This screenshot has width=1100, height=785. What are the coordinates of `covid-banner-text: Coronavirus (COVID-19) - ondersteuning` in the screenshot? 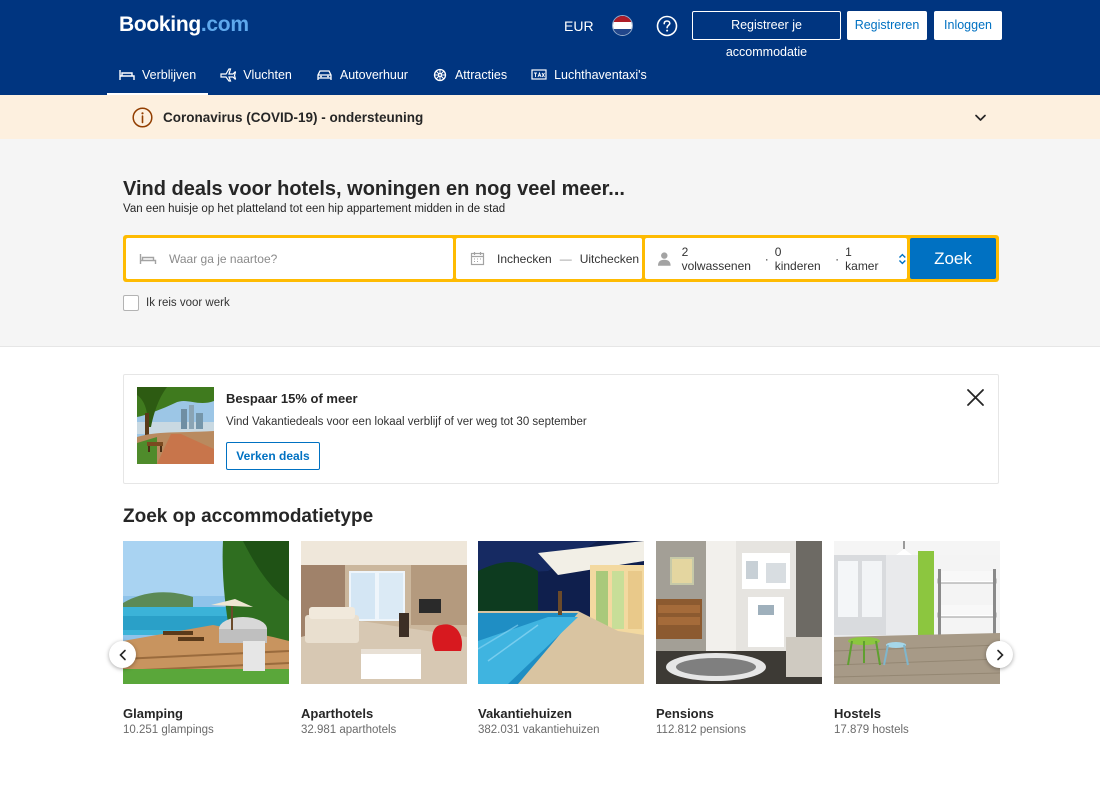 It's located at (293, 117).